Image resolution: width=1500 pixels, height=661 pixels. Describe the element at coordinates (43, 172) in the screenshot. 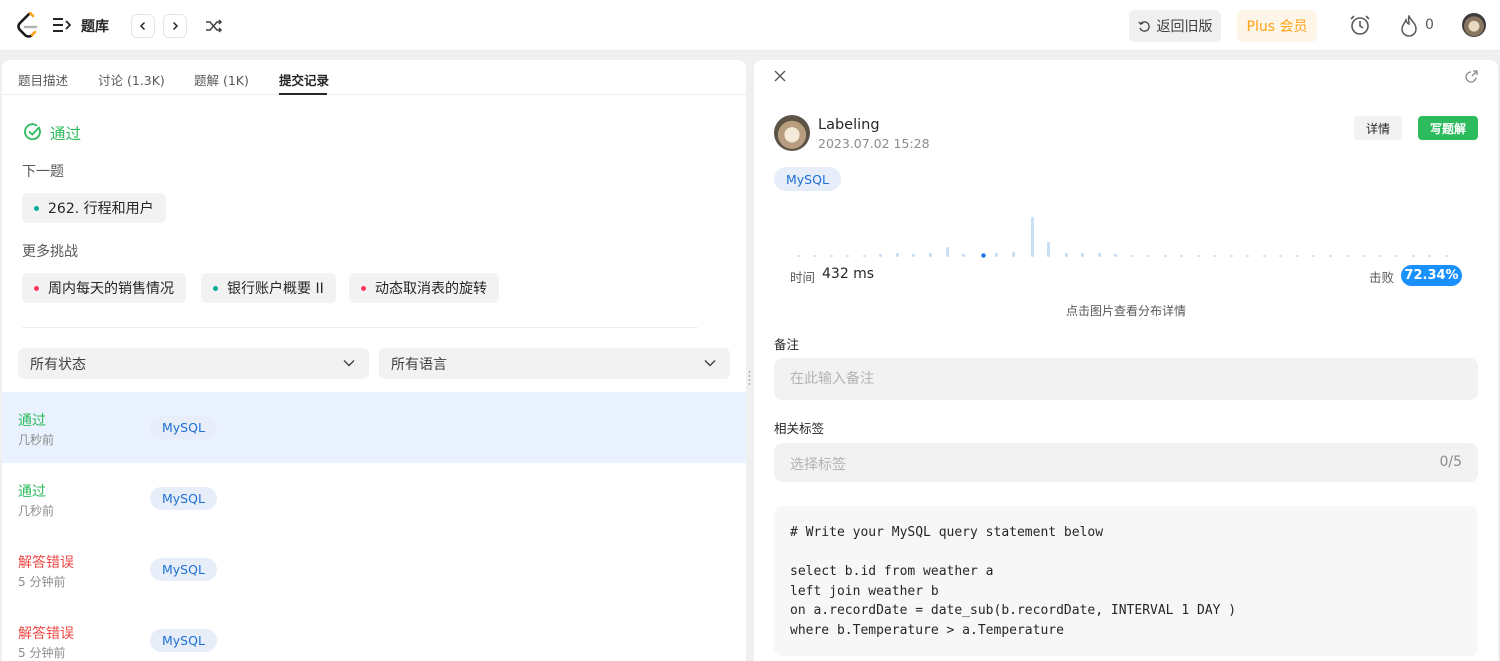

I see `next-problem-heading: 下一题` at that location.